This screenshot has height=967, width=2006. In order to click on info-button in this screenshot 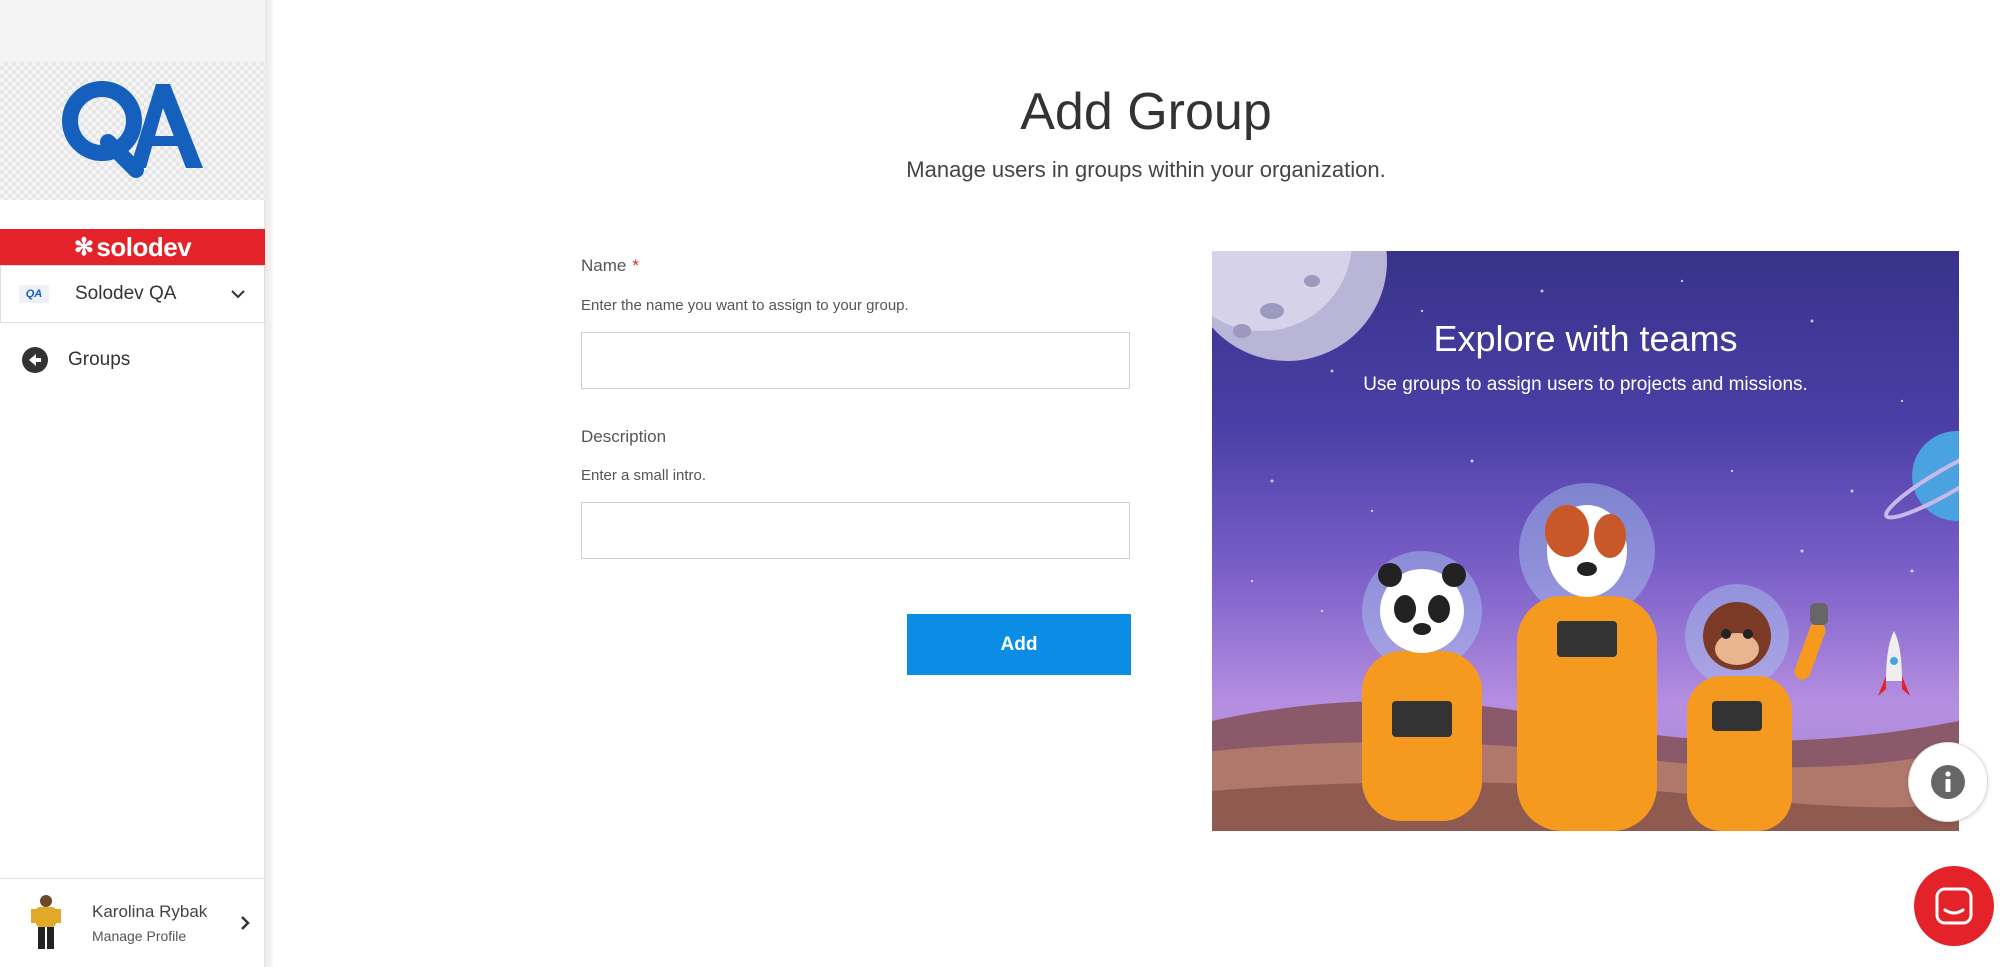, I will do `click(1948, 782)`.